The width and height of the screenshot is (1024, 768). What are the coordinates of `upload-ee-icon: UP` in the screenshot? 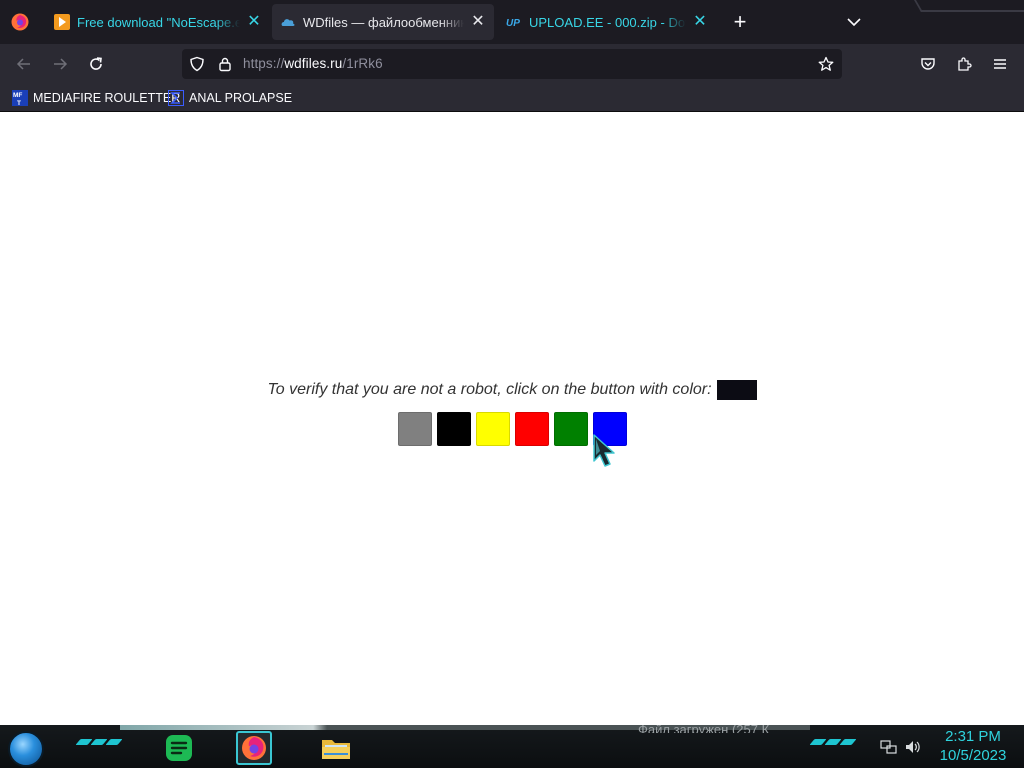 It's located at (514, 22).